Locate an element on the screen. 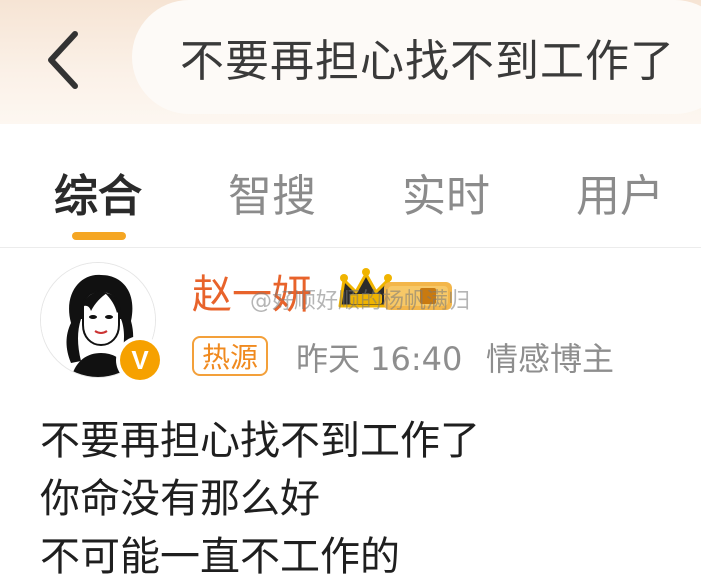 Image resolution: width=701 pixels, height=587 pixels. content-line: 你命没有那么好 is located at coordinates (180, 499).